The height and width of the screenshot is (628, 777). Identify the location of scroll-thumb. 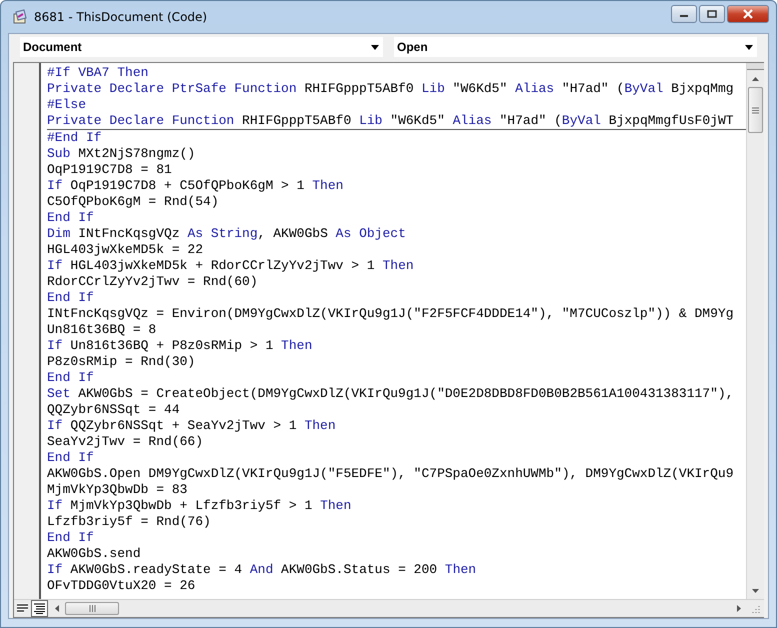
(755, 110).